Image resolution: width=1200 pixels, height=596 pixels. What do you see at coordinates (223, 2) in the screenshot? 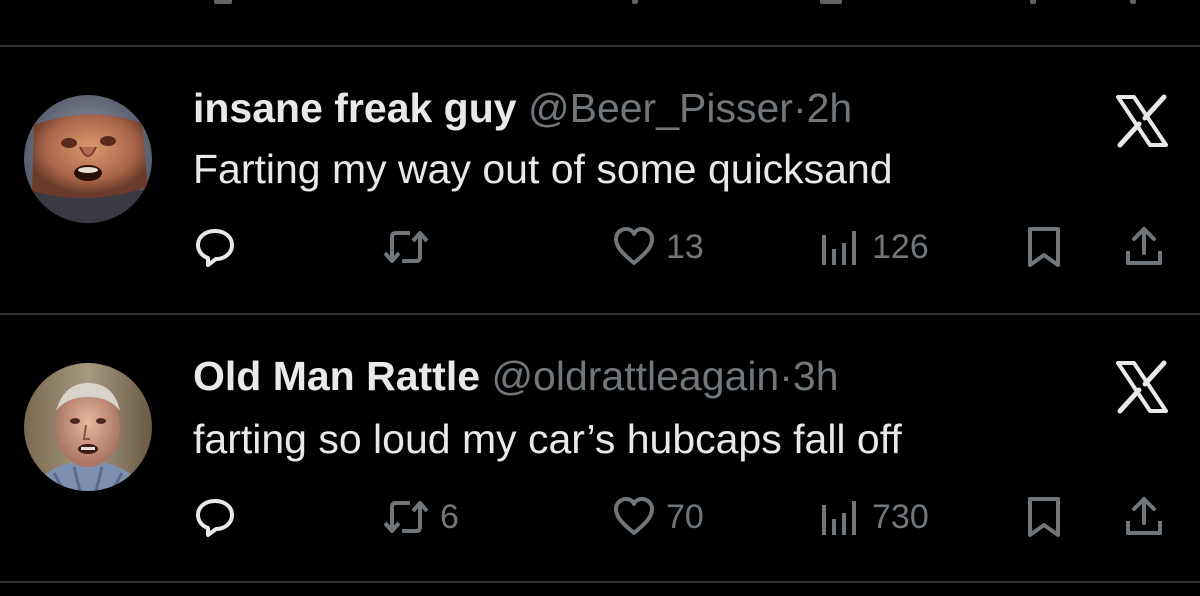
I see `partial-reply-icon` at bounding box center [223, 2].